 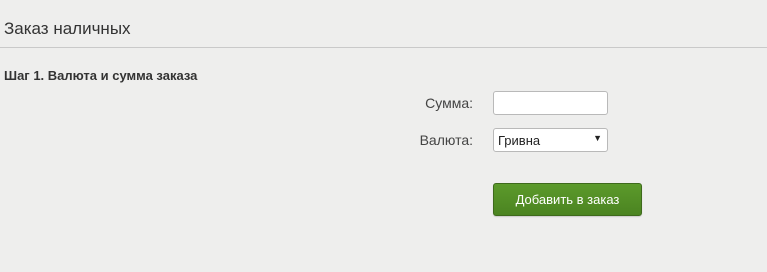 What do you see at coordinates (550, 140) in the screenshot?
I see `currency-select: Гривна ▼` at bounding box center [550, 140].